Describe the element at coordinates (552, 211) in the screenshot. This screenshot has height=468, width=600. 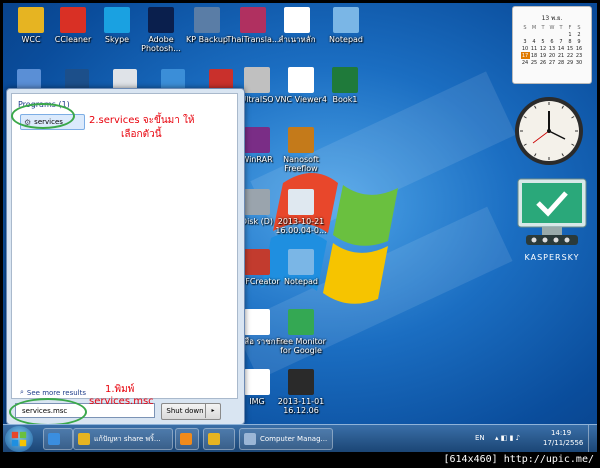
I see `kaspersky-monitor-icon` at that location.